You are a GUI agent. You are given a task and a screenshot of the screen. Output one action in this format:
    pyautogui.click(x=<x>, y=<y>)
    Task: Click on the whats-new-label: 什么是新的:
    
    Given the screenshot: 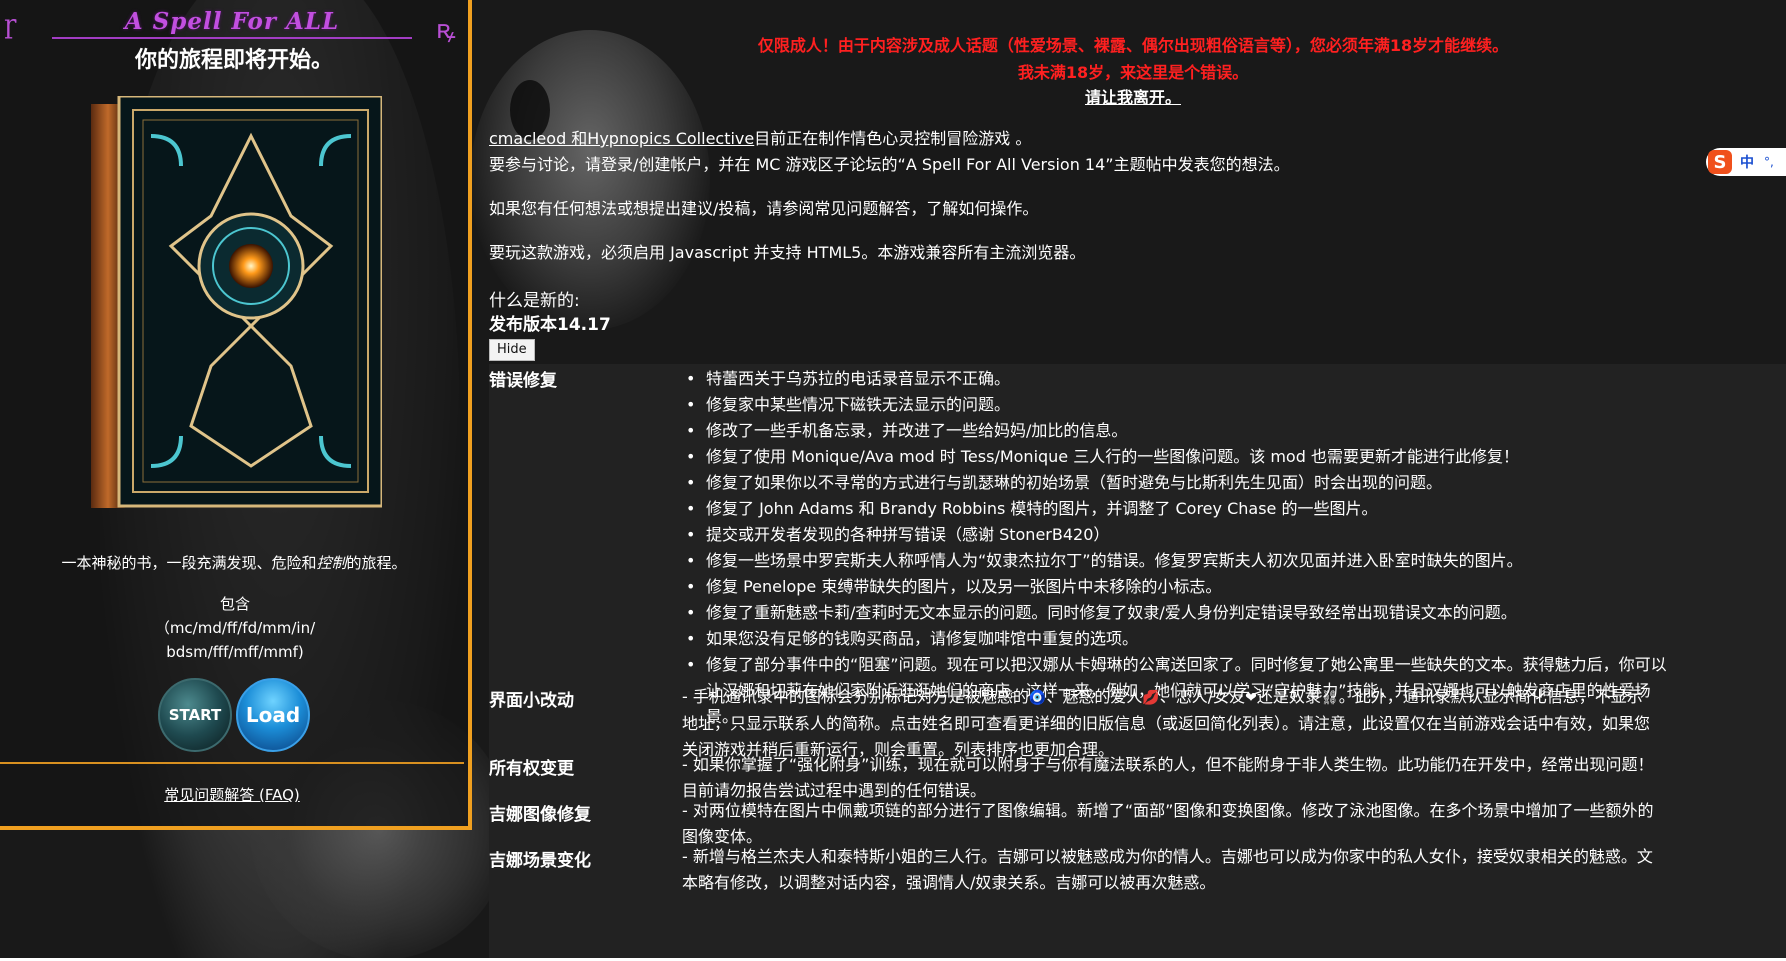 What is the action you would take?
    pyautogui.click(x=534, y=301)
    